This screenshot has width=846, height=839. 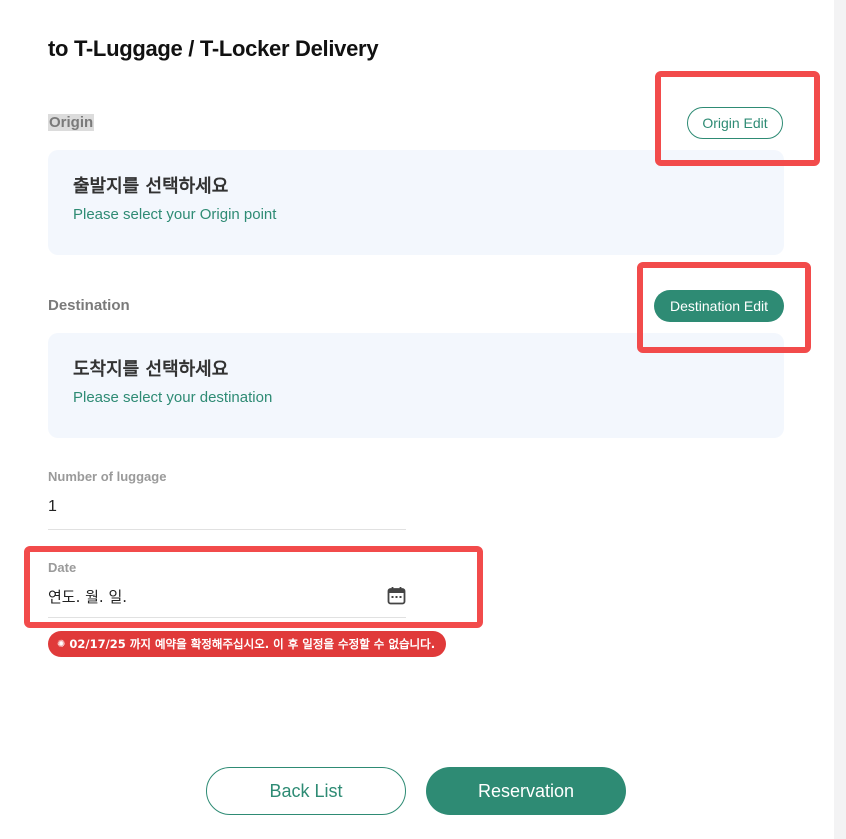 I want to click on destination-card-title: 도착지를 선택하세요, so click(x=151, y=369).